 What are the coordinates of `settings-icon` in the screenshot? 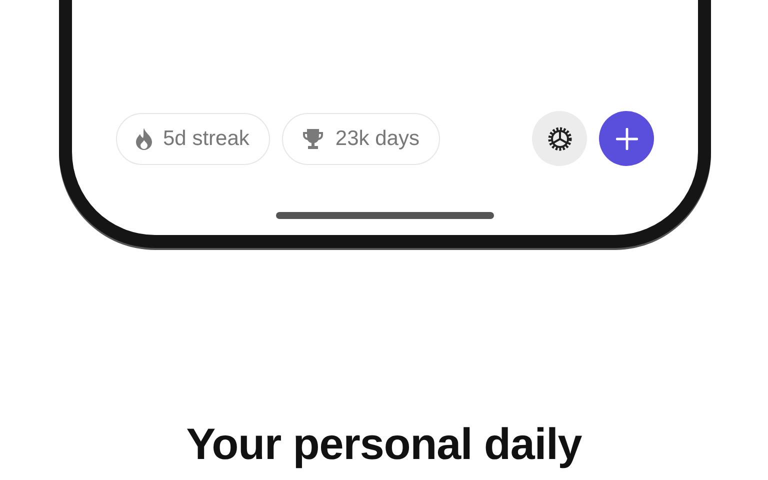 It's located at (560, 138).